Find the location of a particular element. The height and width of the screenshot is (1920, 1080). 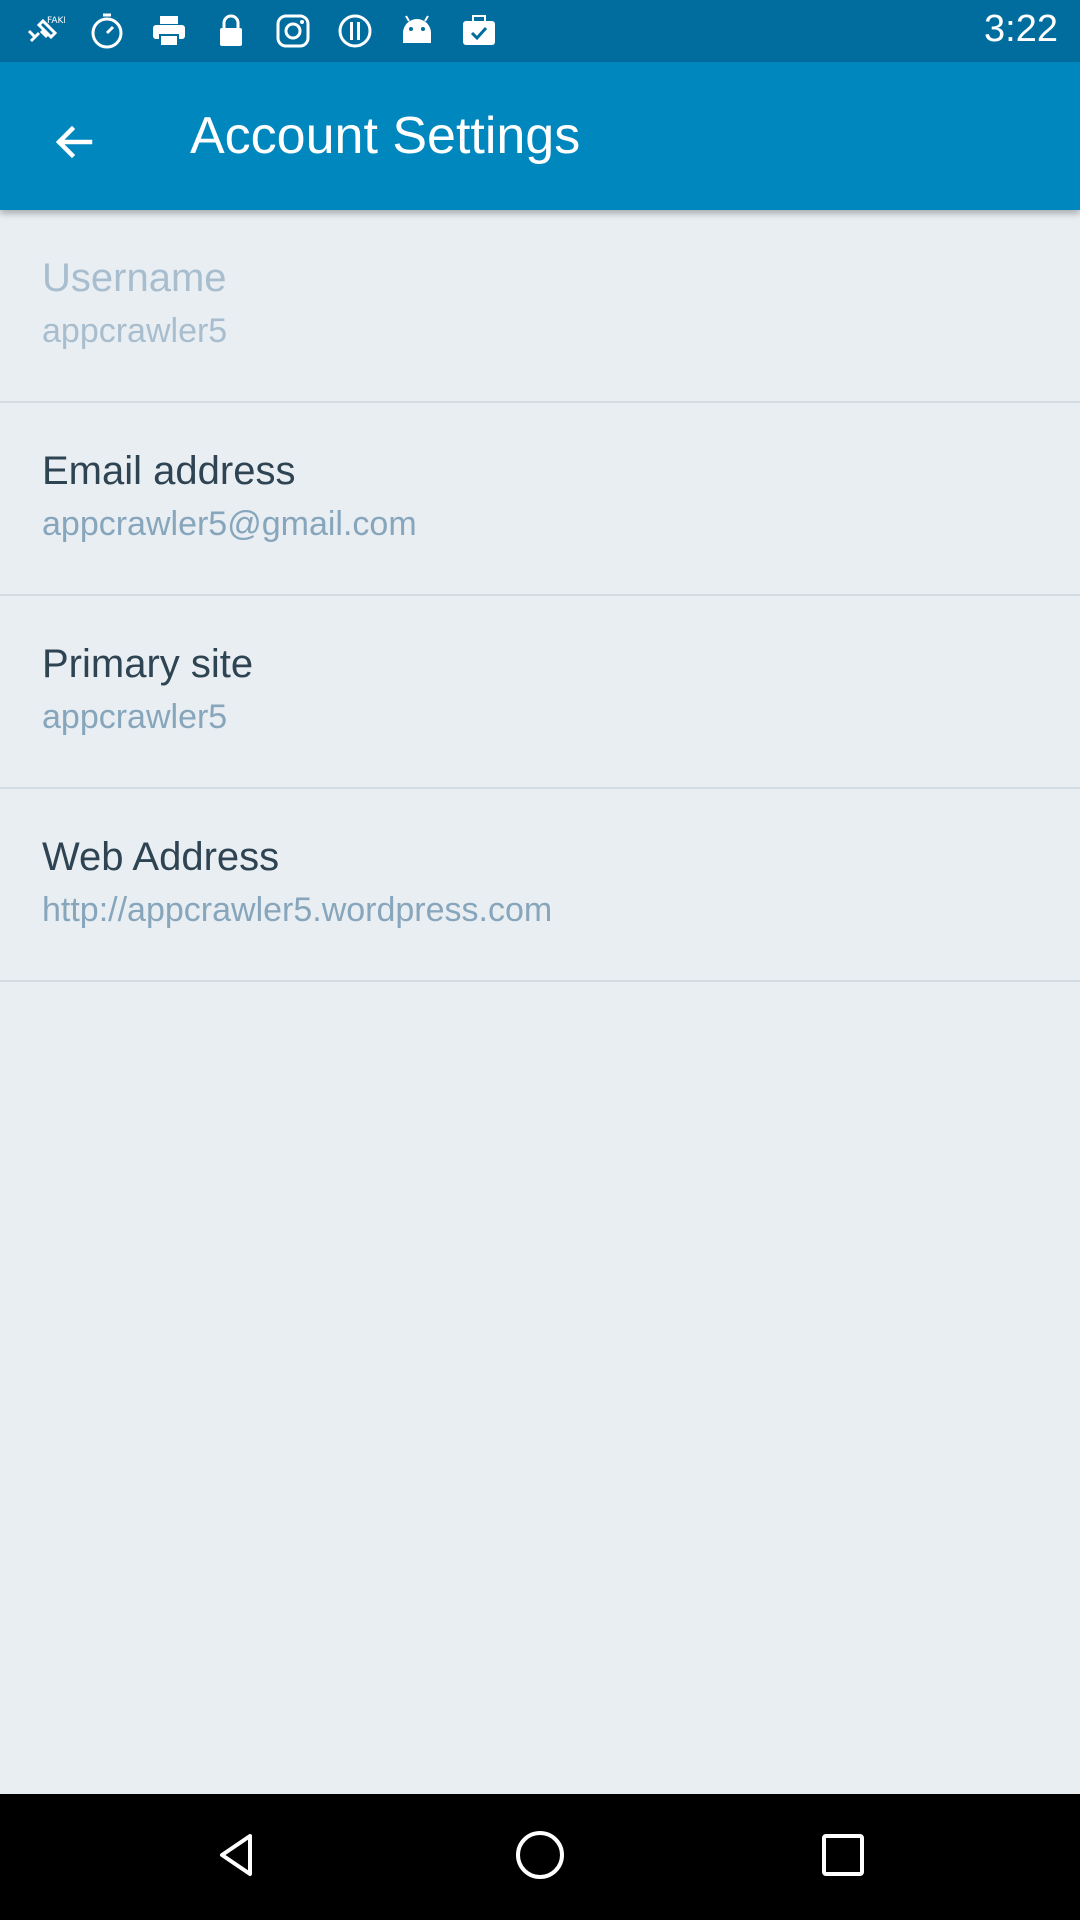

home-circle-icon is located at coordinates (540, 1857).